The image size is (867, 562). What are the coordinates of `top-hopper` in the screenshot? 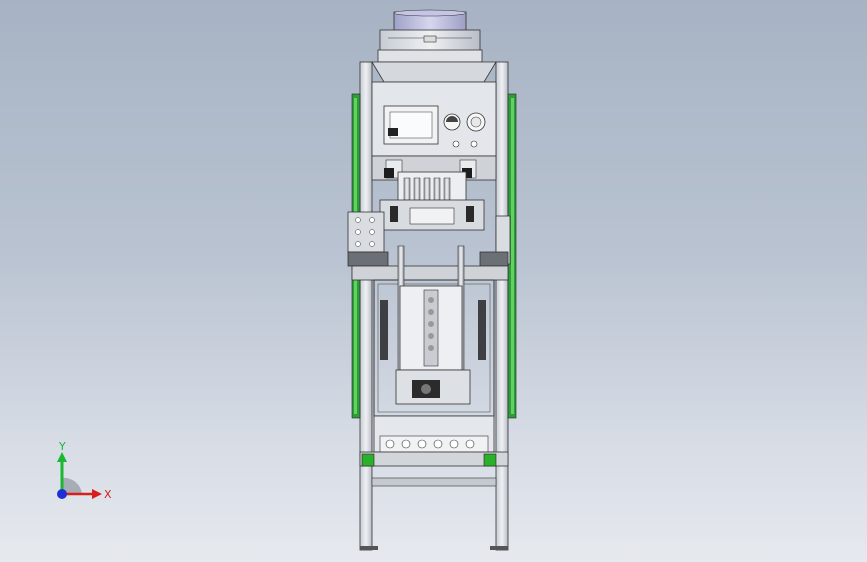 It's located at (430, 36).